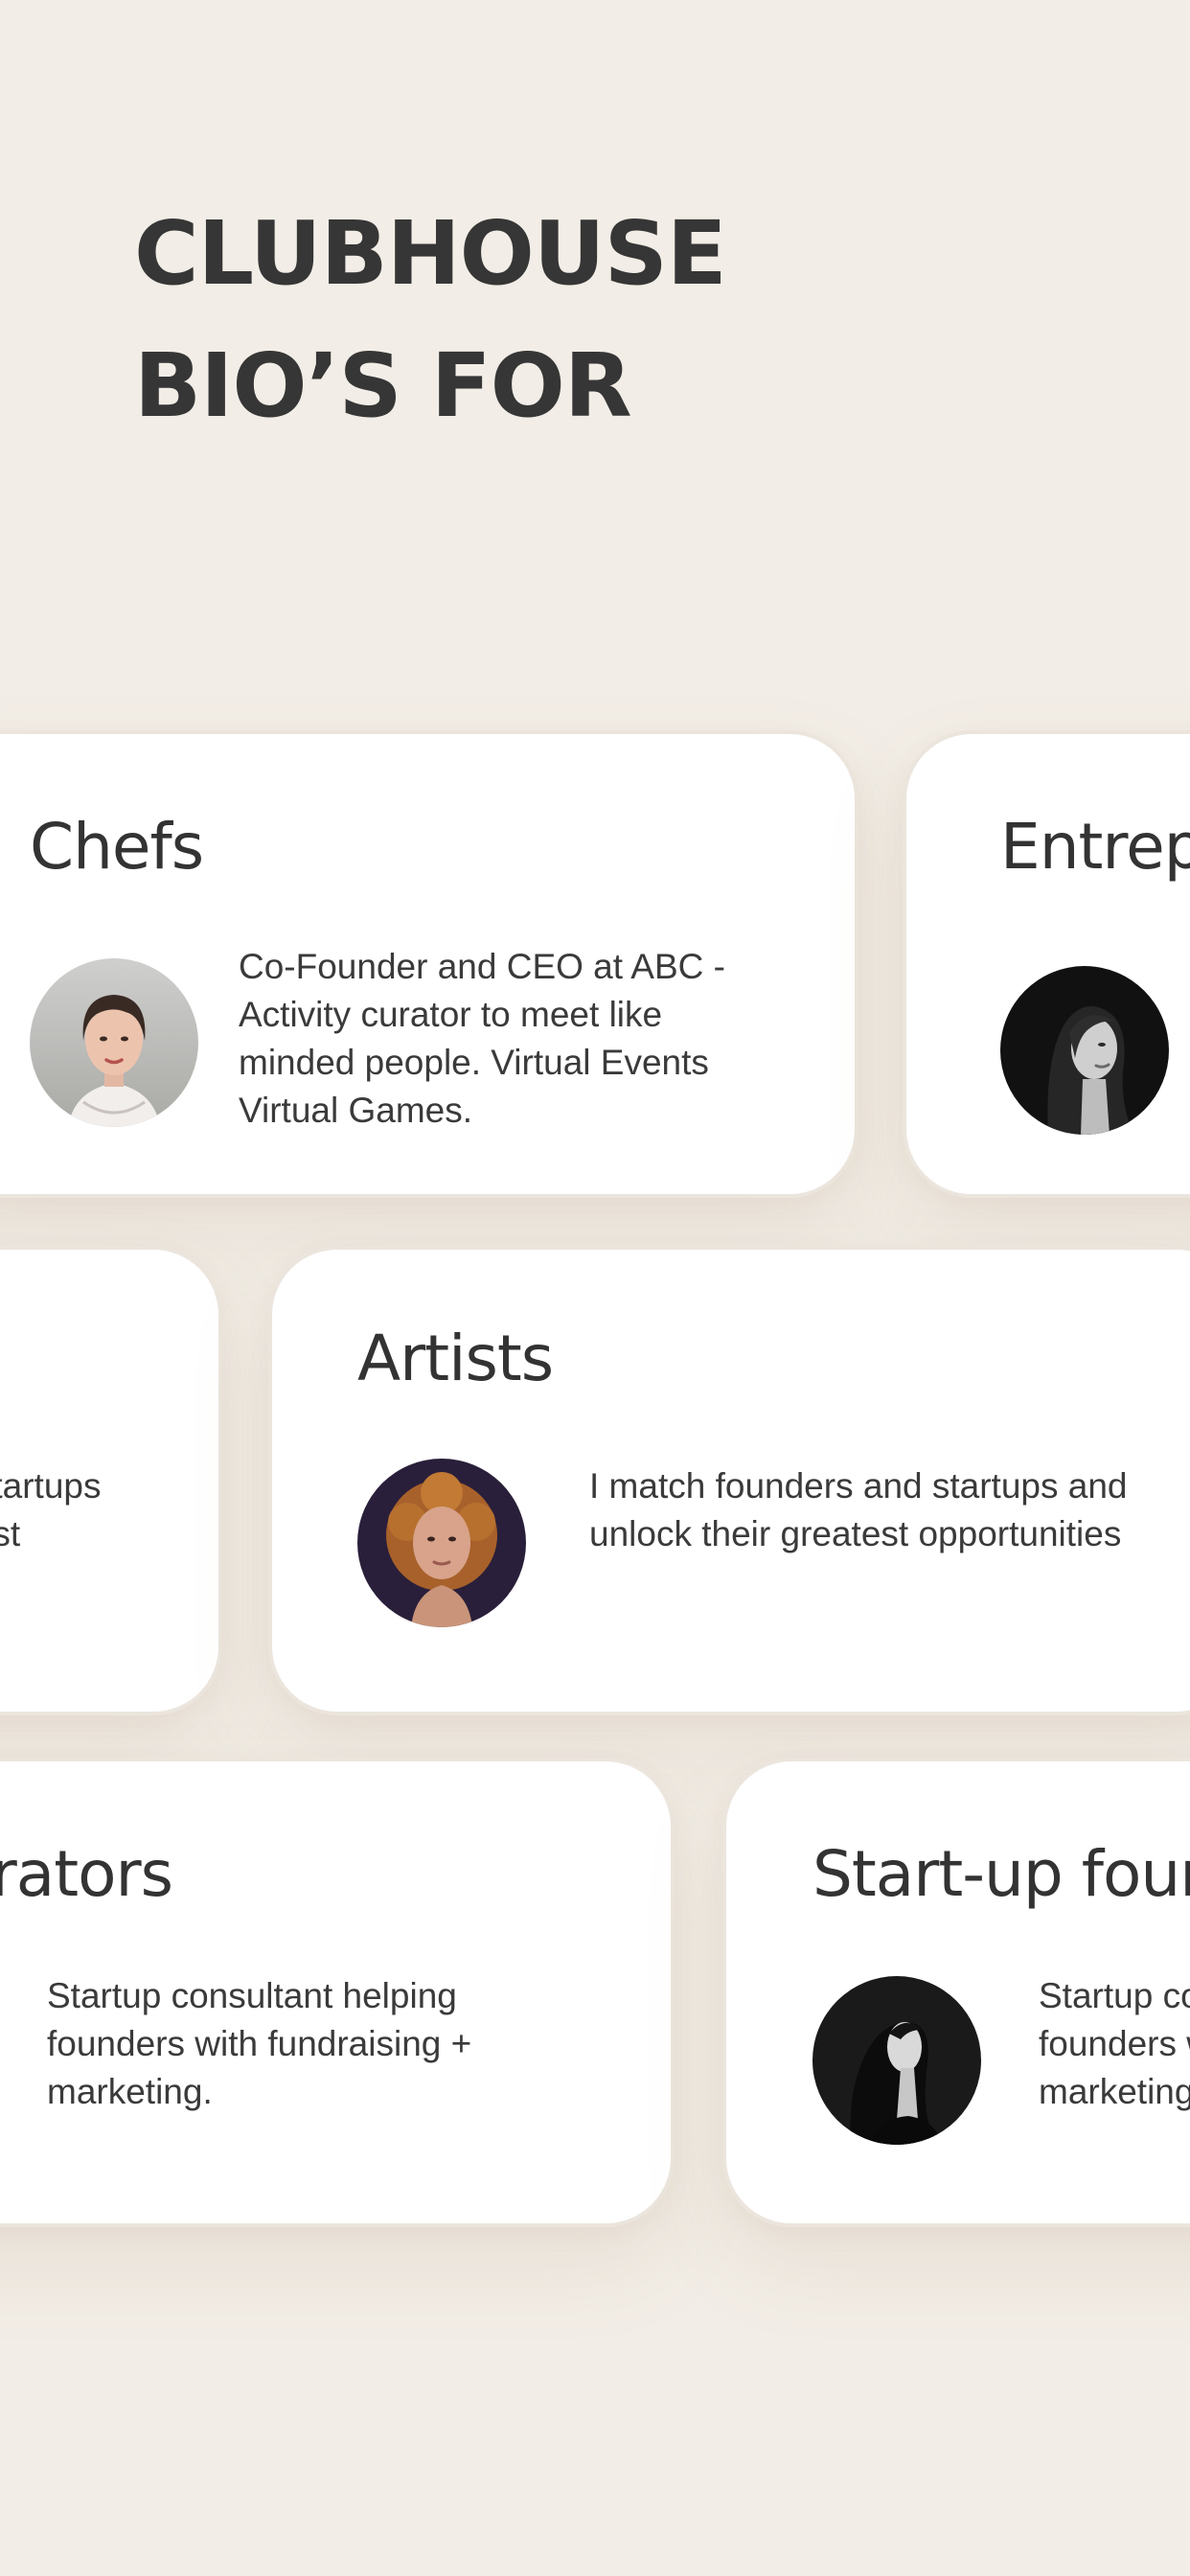  I want to click on portrait-woman-icon, so click(114, 1042).